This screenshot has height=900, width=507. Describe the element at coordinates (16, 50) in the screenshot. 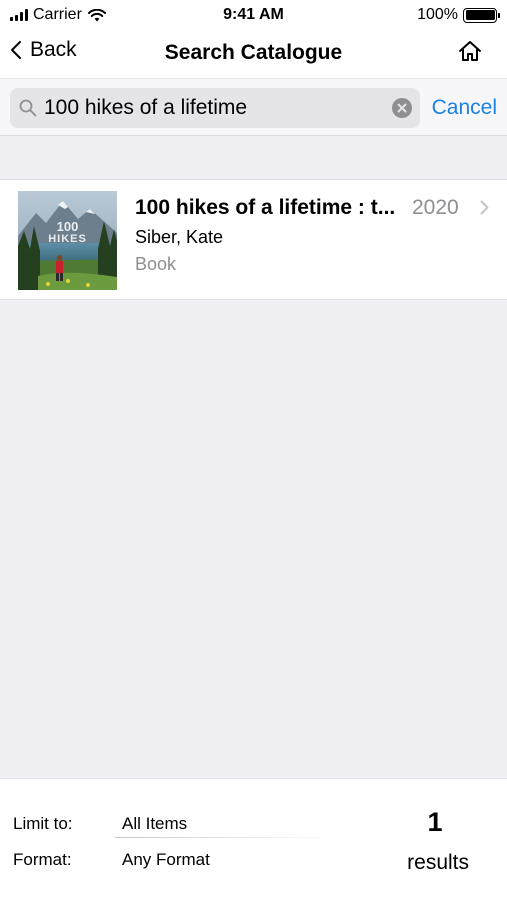

I see `chevron-left-icon` at that location.